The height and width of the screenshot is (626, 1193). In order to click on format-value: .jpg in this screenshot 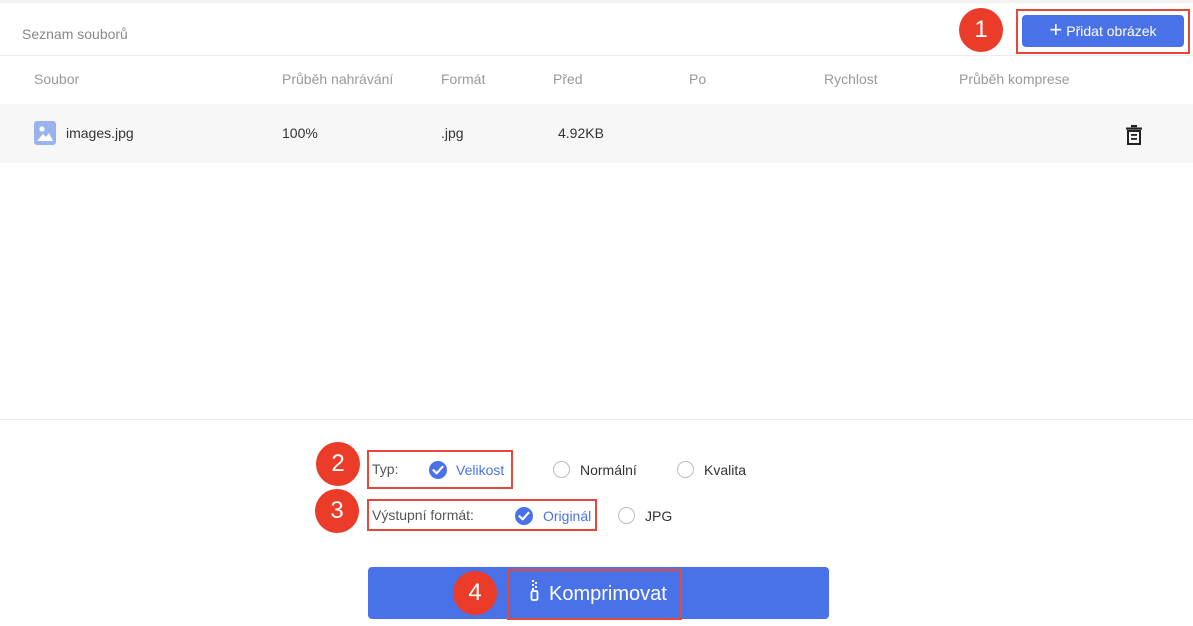, I will do `click(452, 133)`.